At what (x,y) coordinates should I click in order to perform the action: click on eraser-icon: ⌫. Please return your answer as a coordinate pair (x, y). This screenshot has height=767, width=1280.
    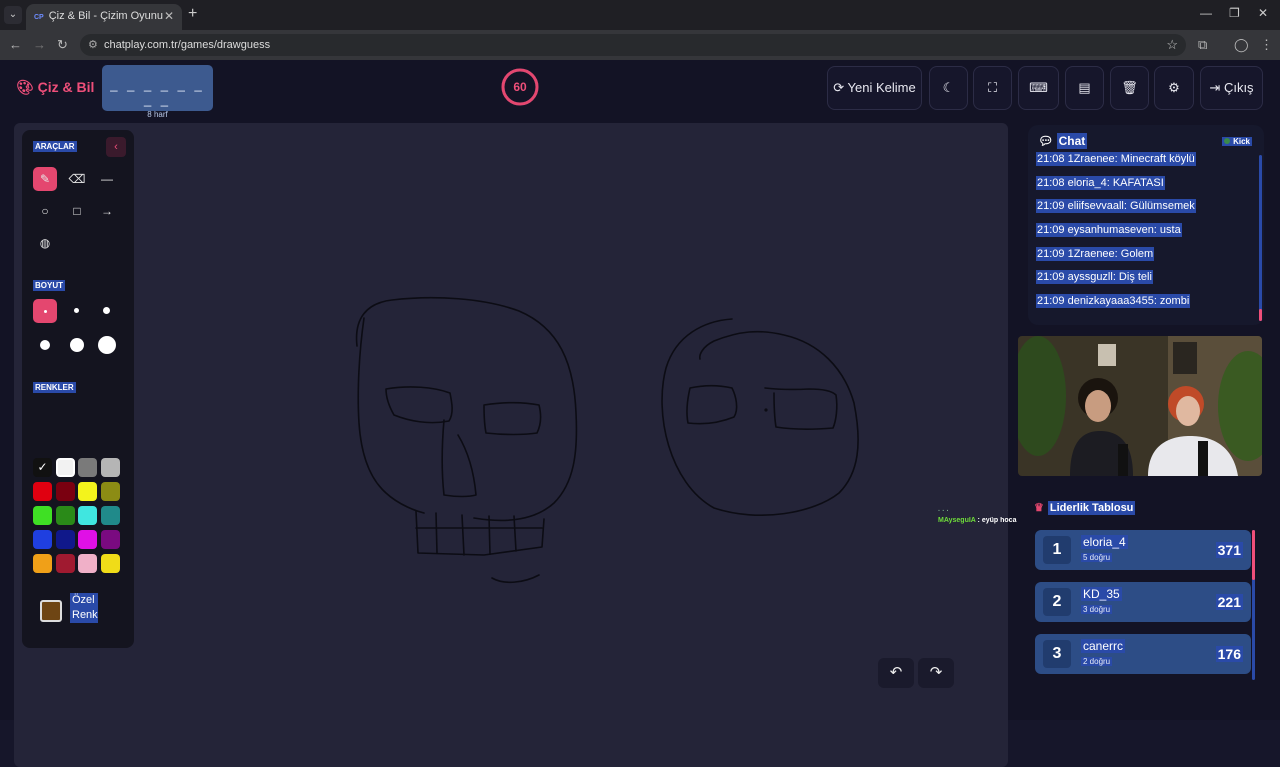
    Looking at the image, I should click on (77, 179).